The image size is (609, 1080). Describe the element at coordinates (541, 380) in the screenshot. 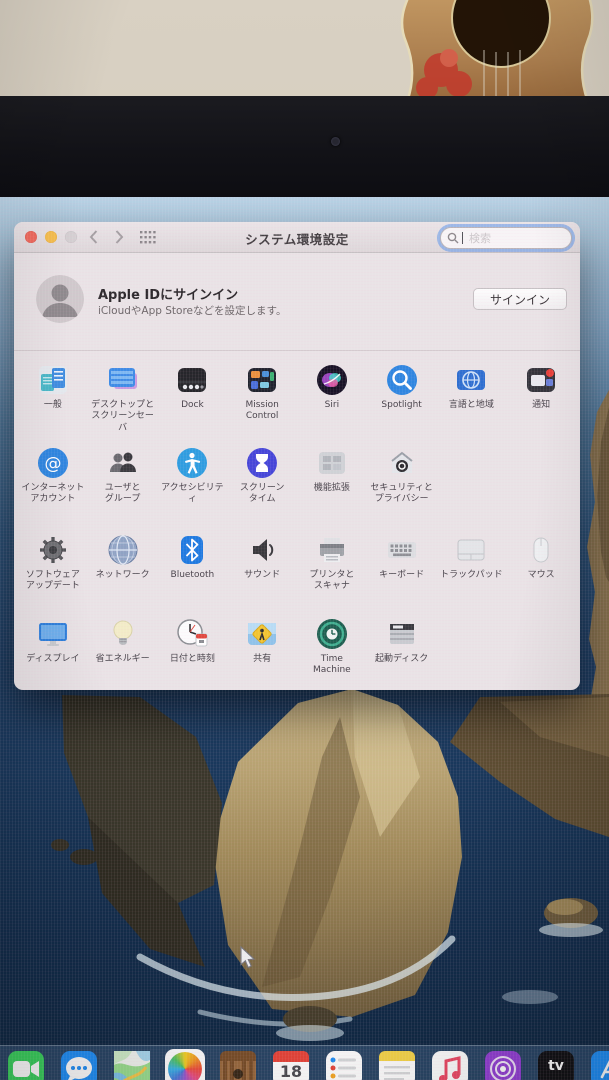

I see `notifications-icon` at that location.